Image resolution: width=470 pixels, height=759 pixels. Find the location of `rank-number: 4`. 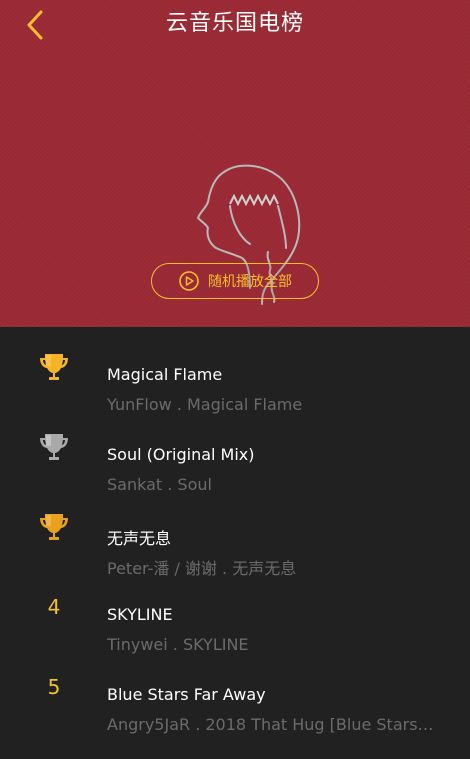

rank-number: 4 is located at coordinates (54, 607).